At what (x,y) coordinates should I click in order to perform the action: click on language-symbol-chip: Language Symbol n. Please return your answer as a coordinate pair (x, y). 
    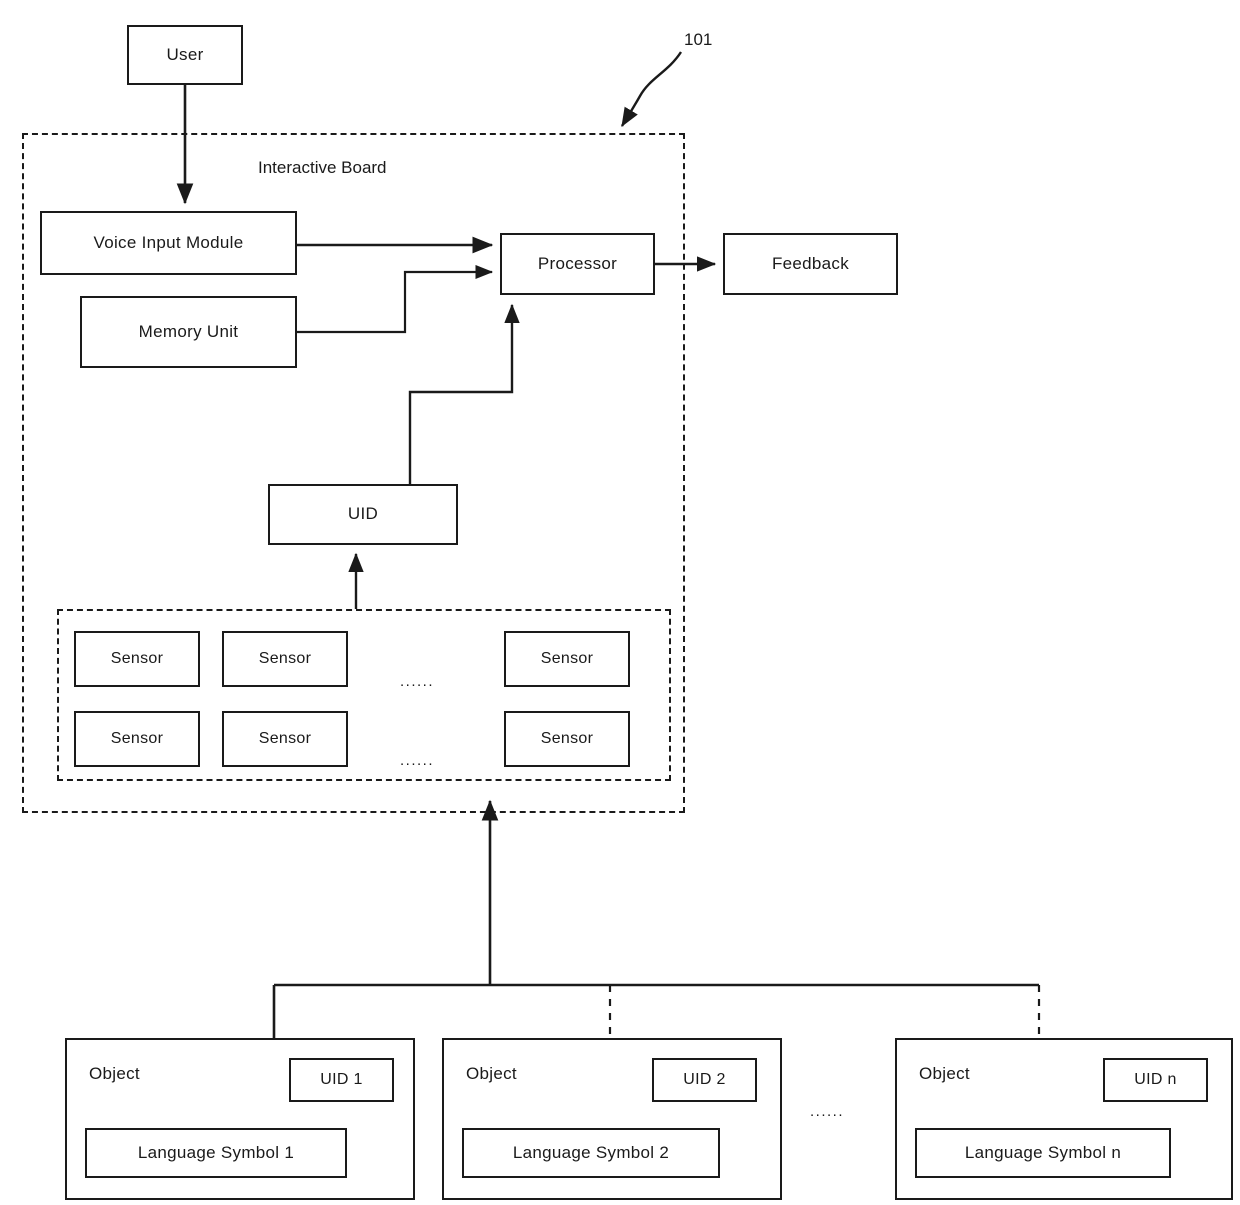
    Looking at the image, I should click on (1043, 1153).